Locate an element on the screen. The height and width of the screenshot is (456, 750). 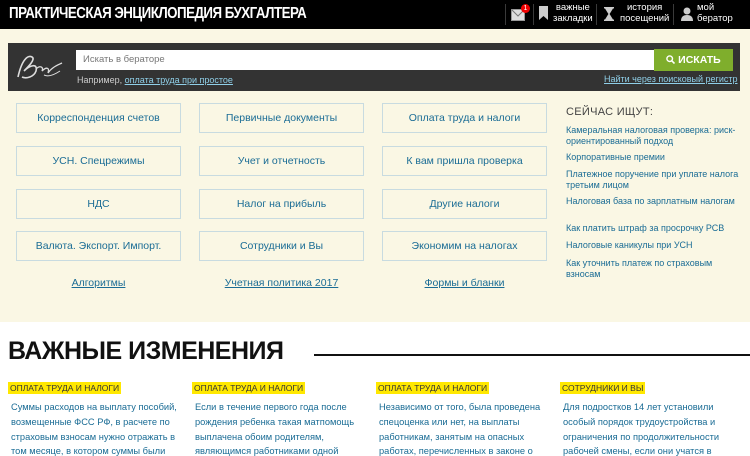
search-input: Искать в бераторе is located at coordinates (365, 60).